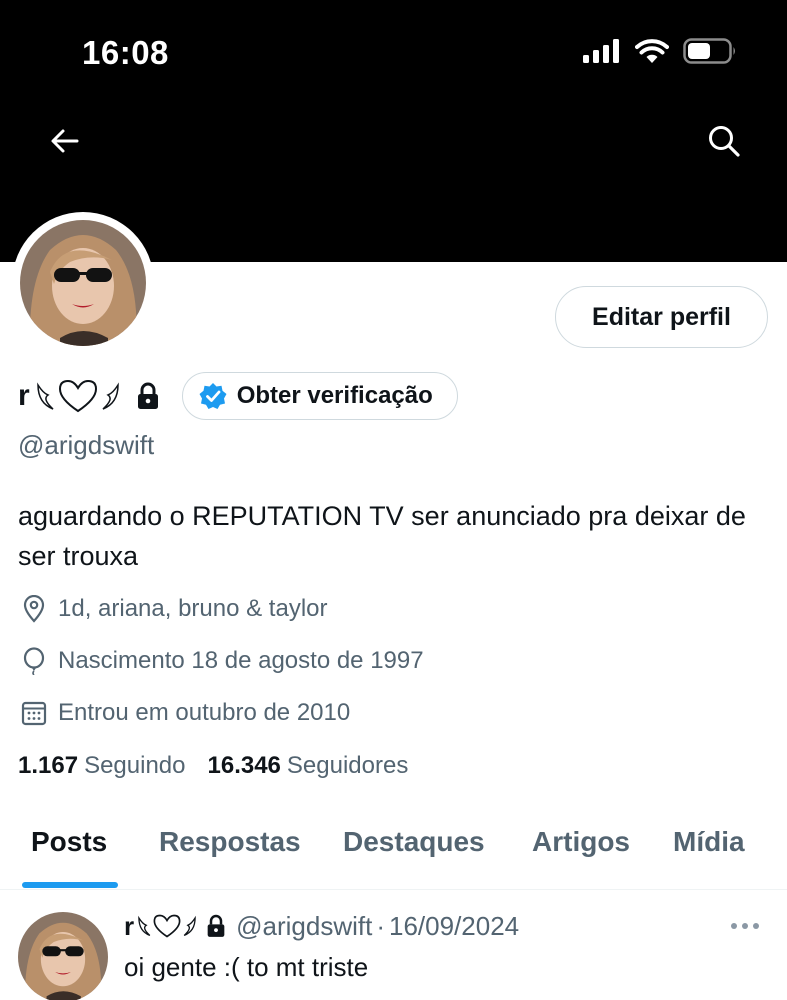 The height and width of the screenshot is (1000, 787). I want to click on profile-tabs: Posts Respostas Destaques Artigos Mídia, so click(393, 853).